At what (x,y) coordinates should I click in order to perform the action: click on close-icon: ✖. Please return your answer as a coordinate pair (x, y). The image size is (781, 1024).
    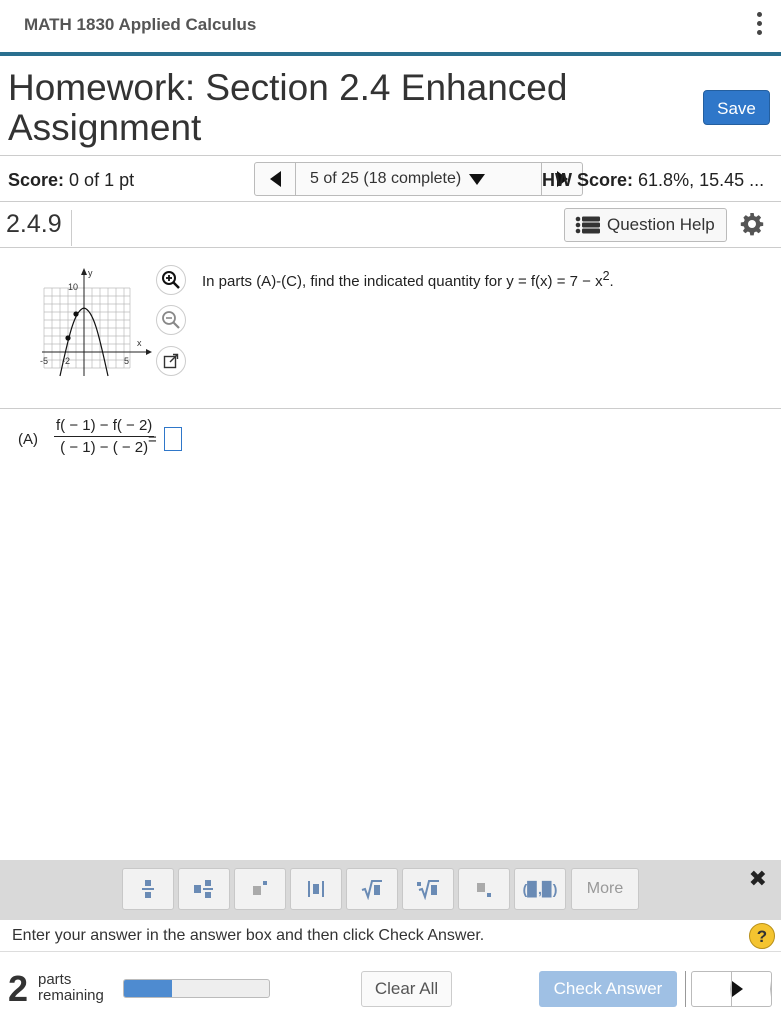
    Looking at the image, I should click on (758, 879).